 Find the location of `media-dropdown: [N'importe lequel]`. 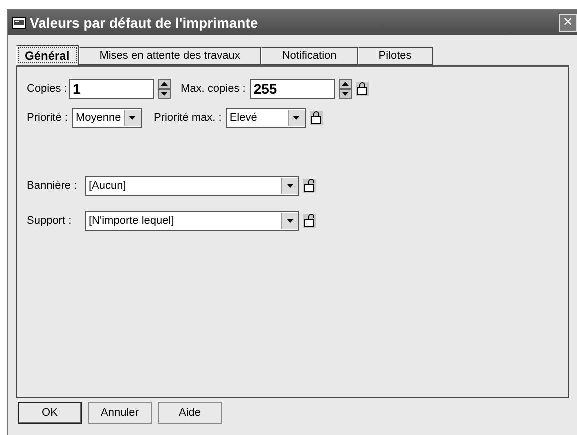

media-dropdown: [N'importe lequel] is located at coordinates (192, 221).